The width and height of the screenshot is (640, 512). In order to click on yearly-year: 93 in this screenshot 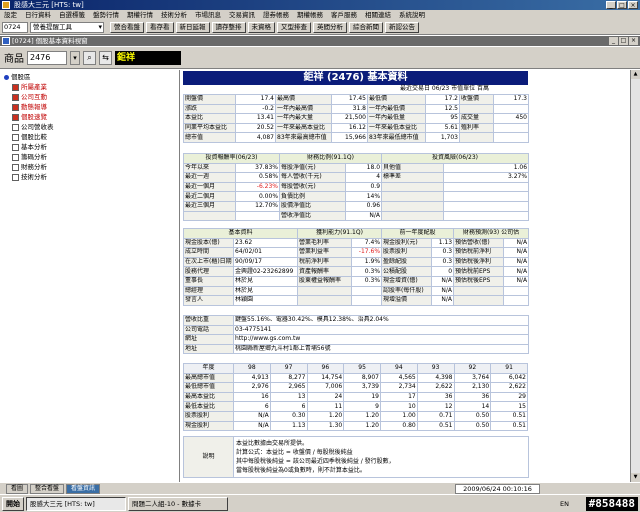, I will do `click(435, 368)`.